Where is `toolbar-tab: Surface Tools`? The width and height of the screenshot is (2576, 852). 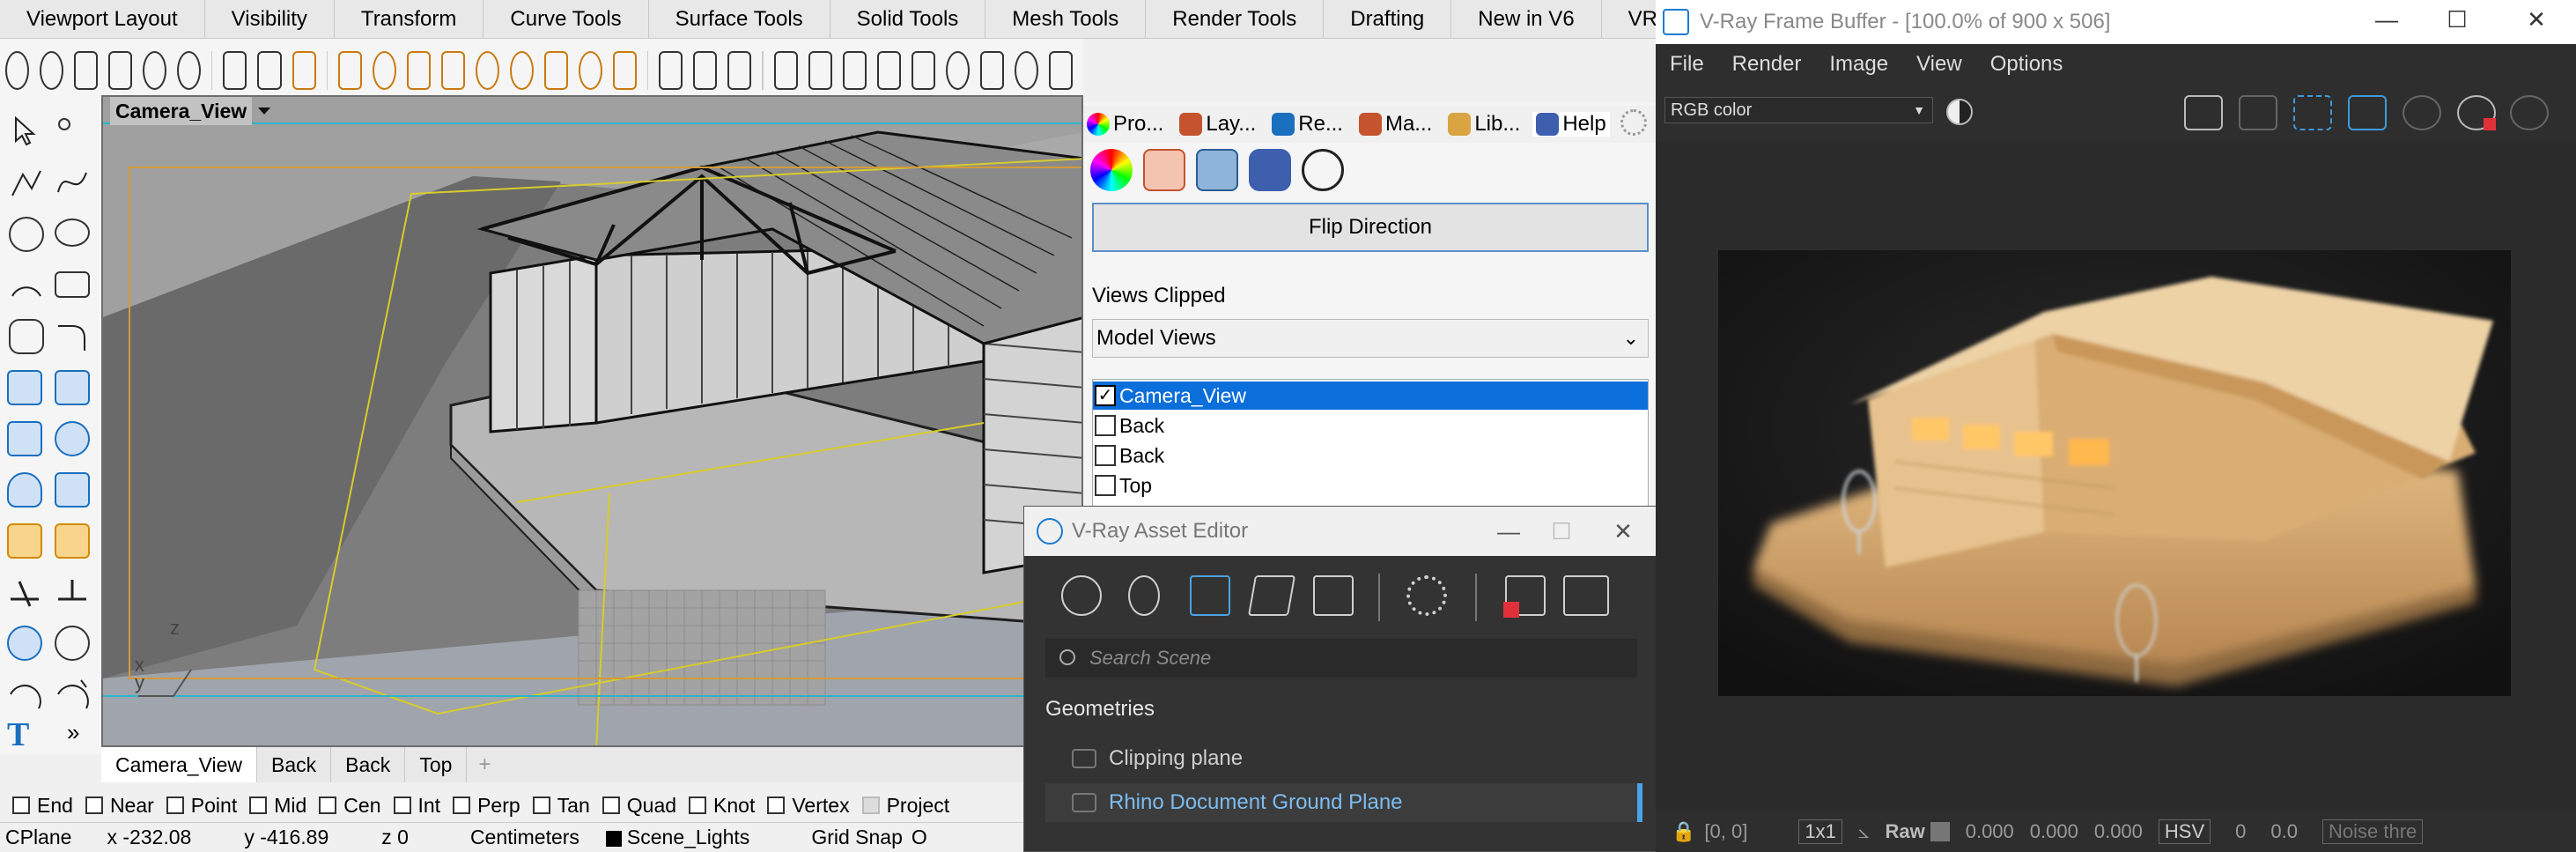
toolbar-tab: Surface Tools is located at coordinates (739, 19).